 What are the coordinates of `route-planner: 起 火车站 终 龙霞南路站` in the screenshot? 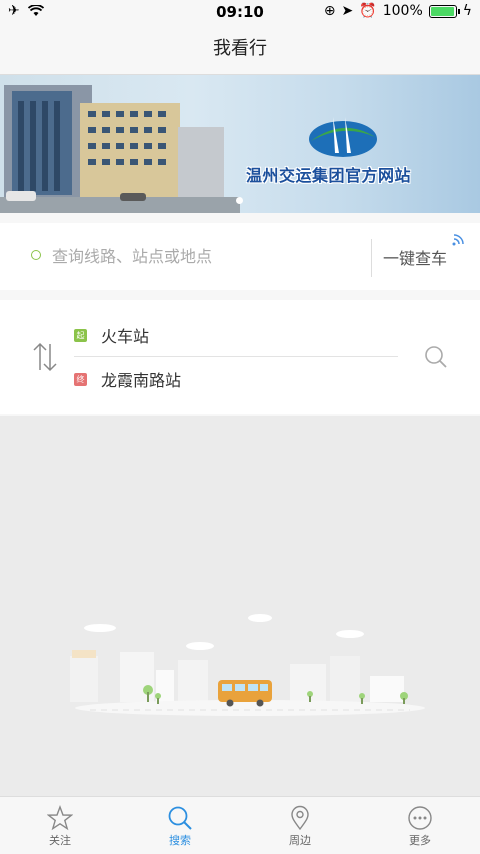 It's located at (240, 357).